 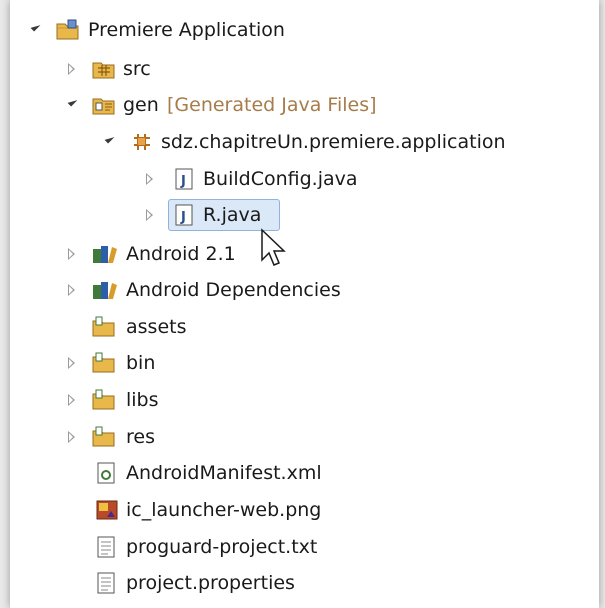 What do you see at coordinates (142, 142) in the screenshot?
I see `package-icon` at bounding box center [142, 142].